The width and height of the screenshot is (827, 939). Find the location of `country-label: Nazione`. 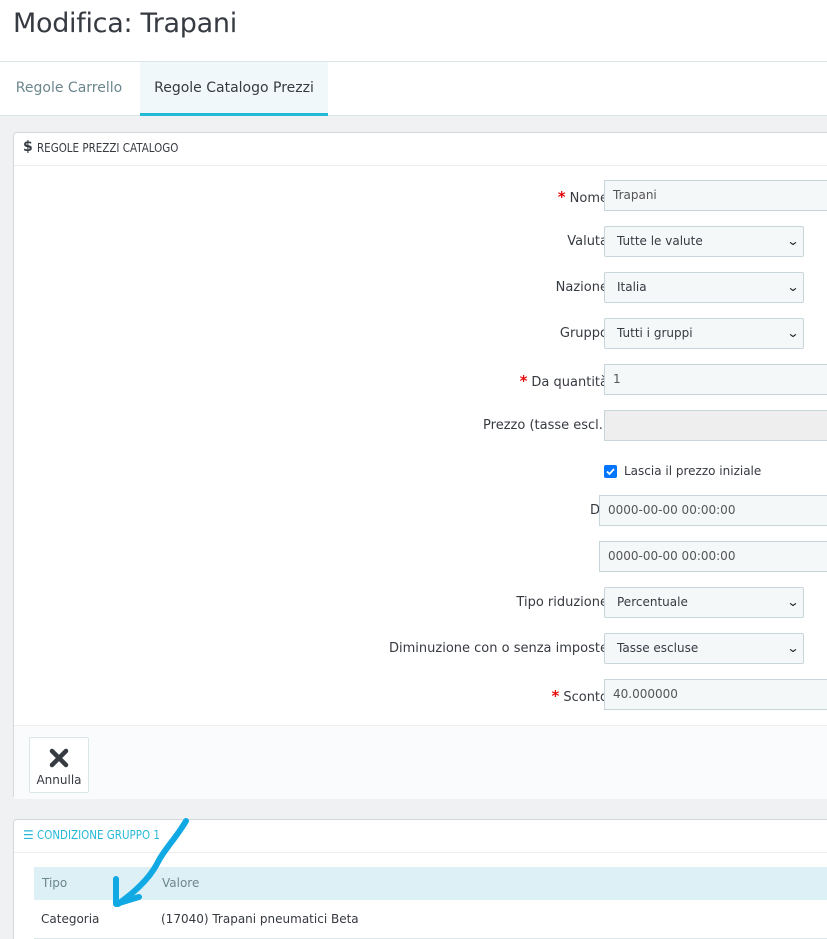

country-label: Nazione is located at coordinates (581, 287).